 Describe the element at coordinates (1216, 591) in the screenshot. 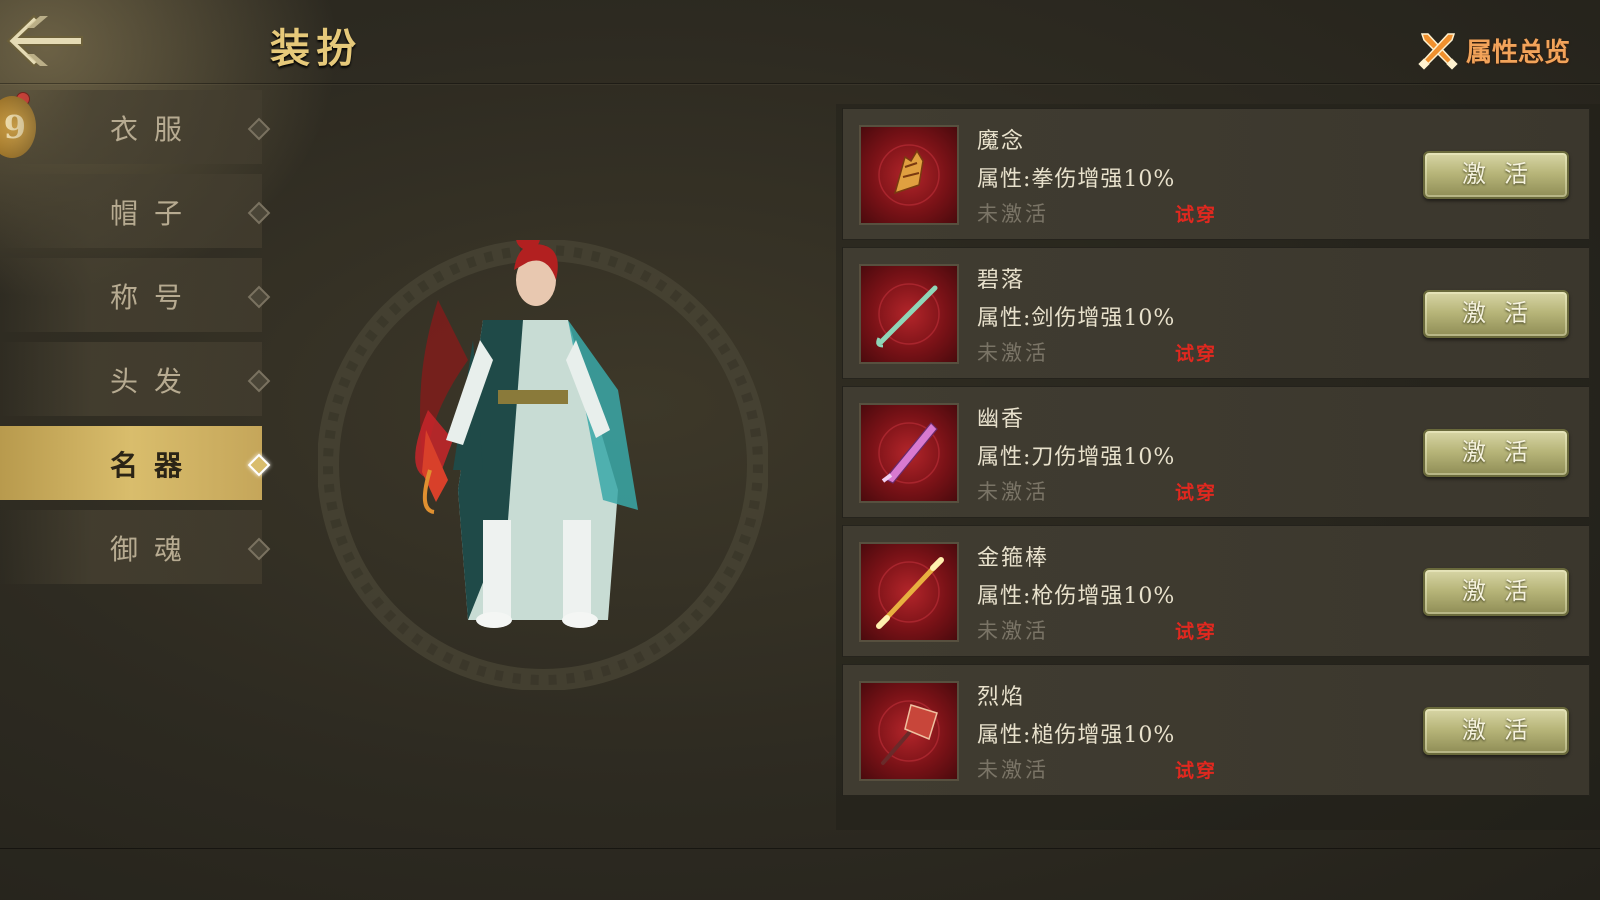

I see `list-item: 金箍棒 属性:枪伤增强10% 未激活 试穿 激活` at that location.